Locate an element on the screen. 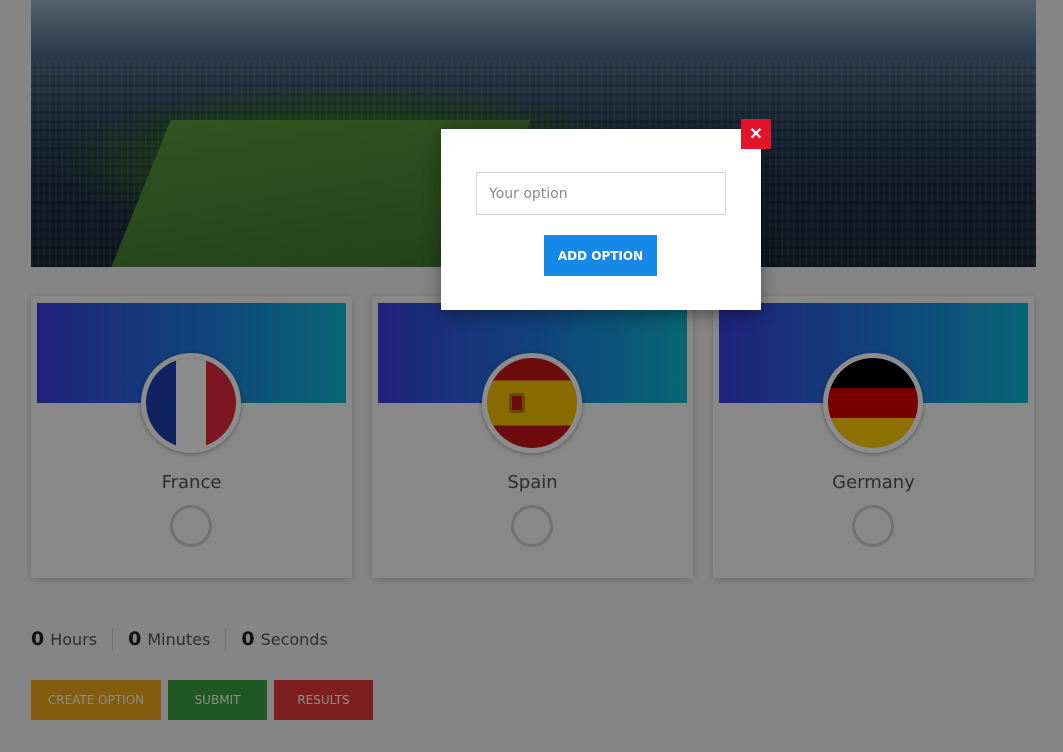 The image size is (1063, 752). add-option-modal: ✕ ADD OPTION is located at coordinates (606, 214).